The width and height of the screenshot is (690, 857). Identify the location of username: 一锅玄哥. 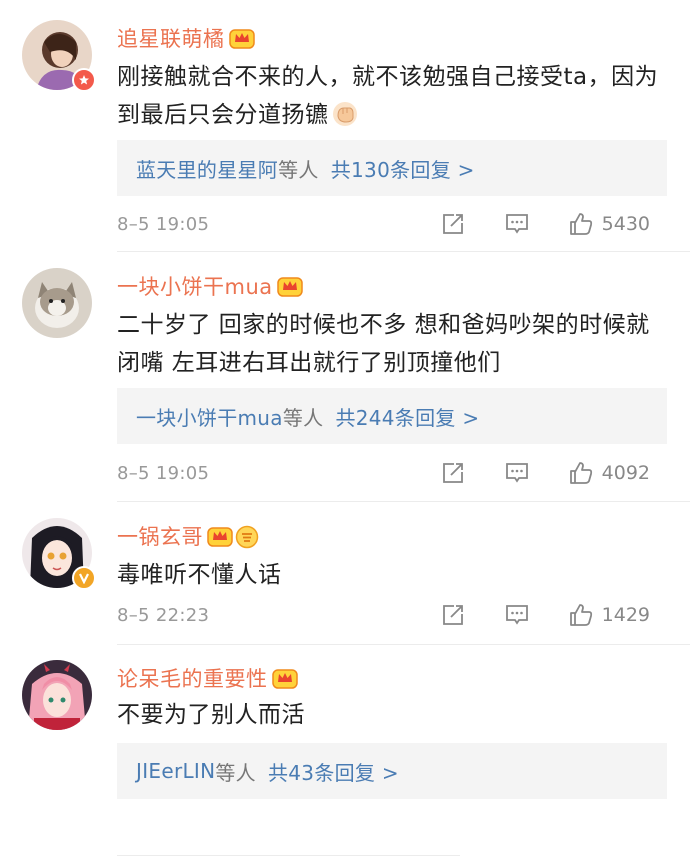
(160, 536).